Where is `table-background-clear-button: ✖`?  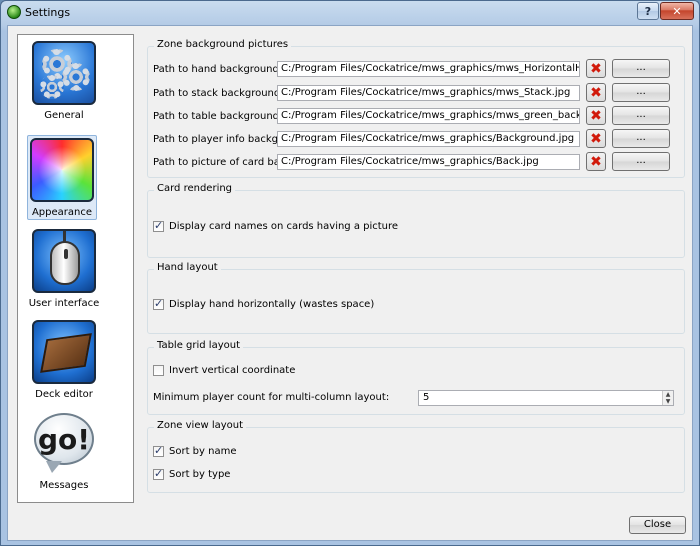
table-background-clear-button: ✖ is located at coordinates (596, 115).